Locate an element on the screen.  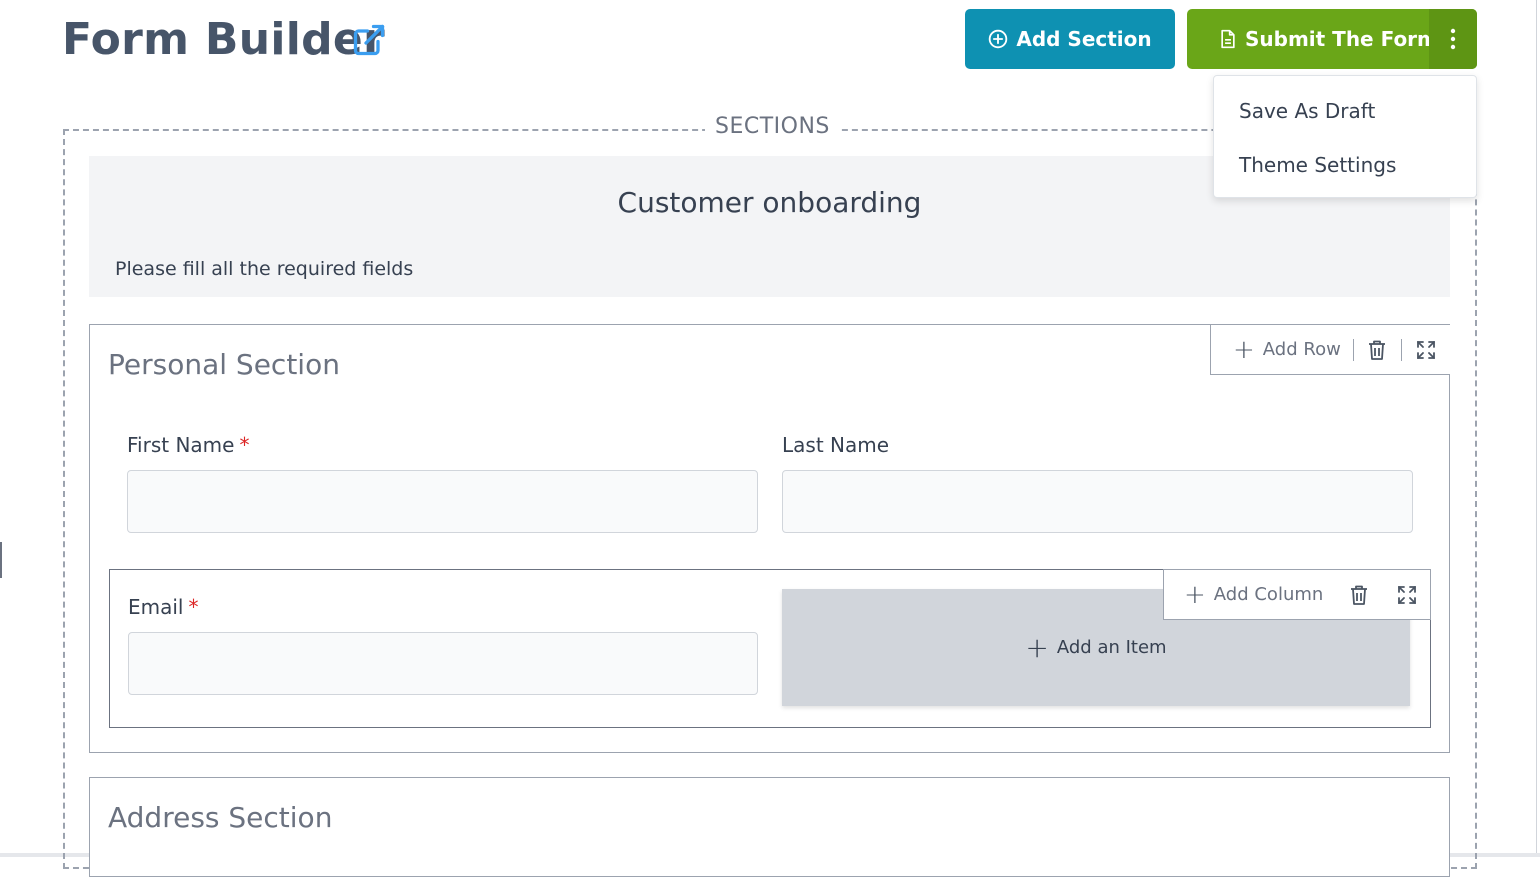
add-section-button: Add Section is located at coordinates (1070, 39).